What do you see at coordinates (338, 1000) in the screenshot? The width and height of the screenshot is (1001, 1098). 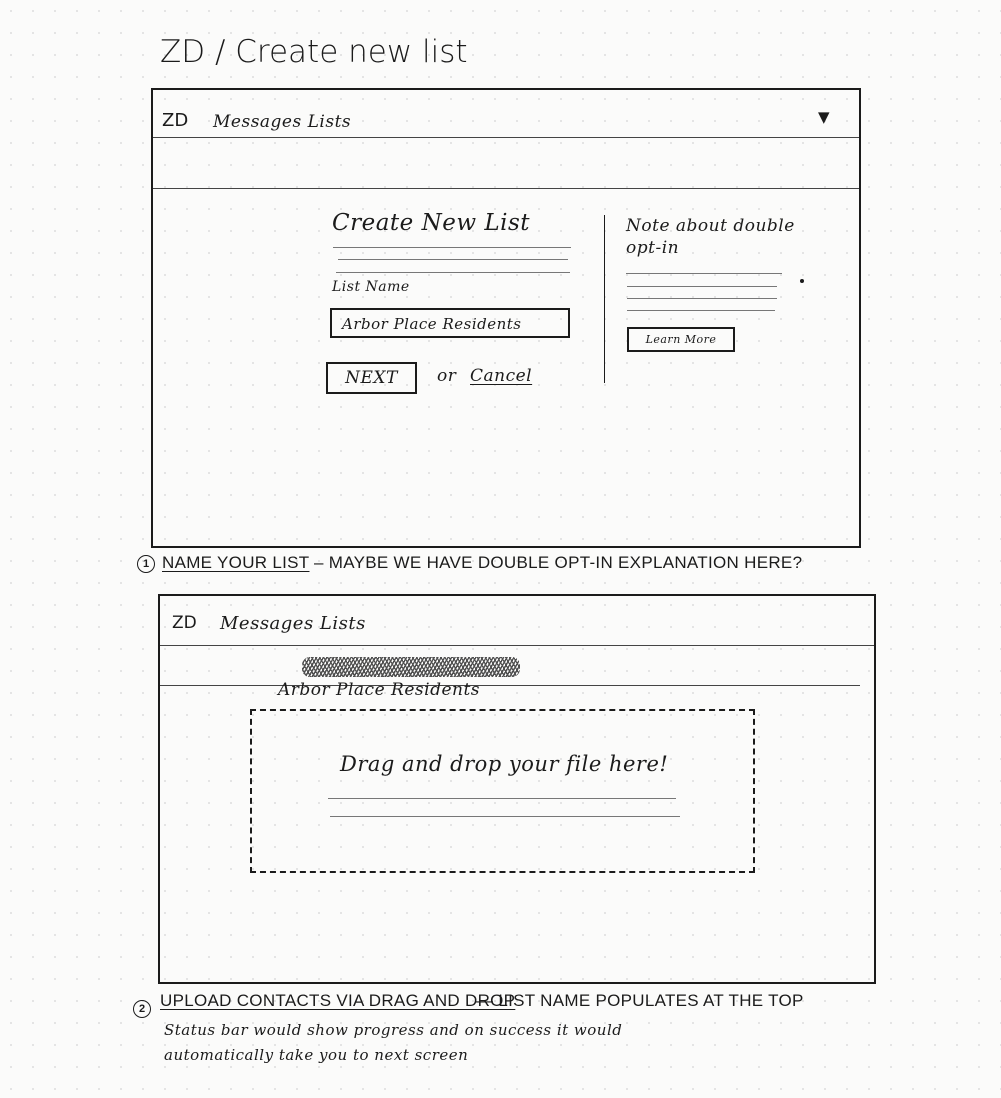 I see `step-2-title: UPLOAD CONTACTS VIA DRAG AND DROP` at bounding box center [338, 1000].